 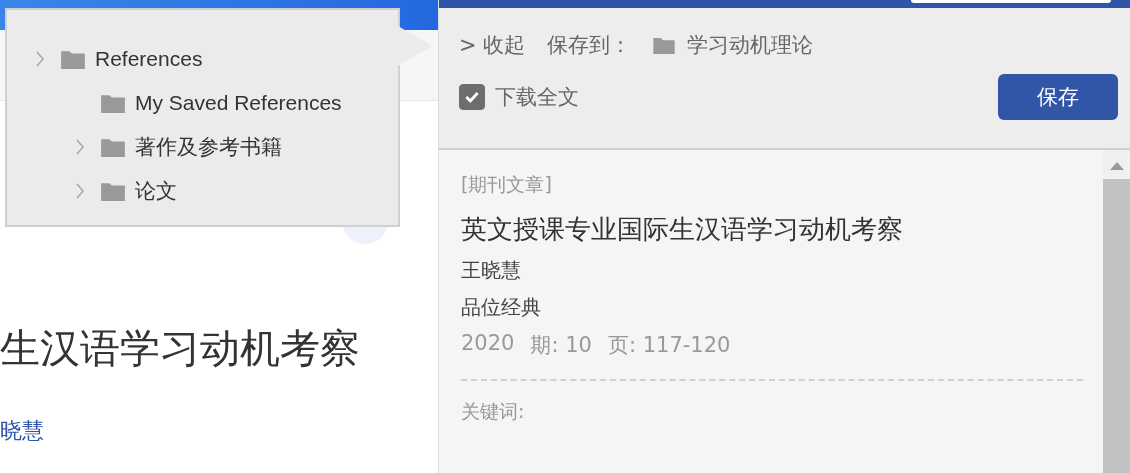 What do you see at coordinates (750, 45) in the screenshot?
I see `folder-name: 学习动机理论` at bounding box center [750, 45].